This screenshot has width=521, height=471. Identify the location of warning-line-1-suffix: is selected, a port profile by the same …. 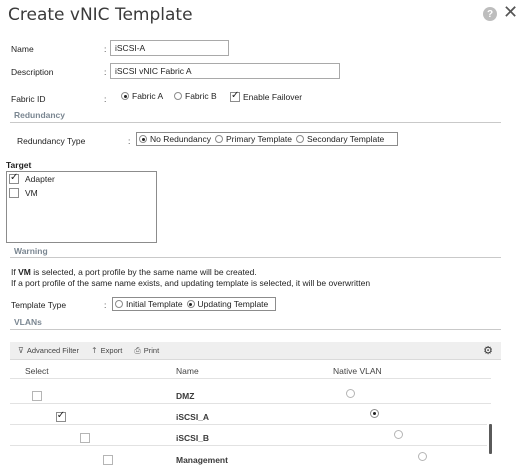
(143, 272).